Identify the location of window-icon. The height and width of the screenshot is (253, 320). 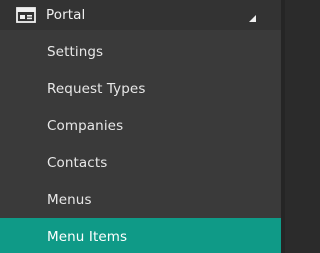
(26, 15).